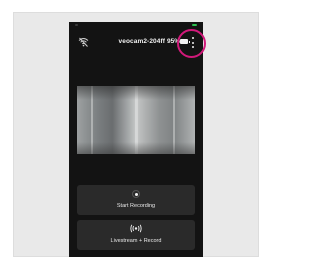 The image size is (320, 269). What do you see at coordinates (136, 120) in the screenshot?
I see `camera-preview` at bounding box center [136, 120].